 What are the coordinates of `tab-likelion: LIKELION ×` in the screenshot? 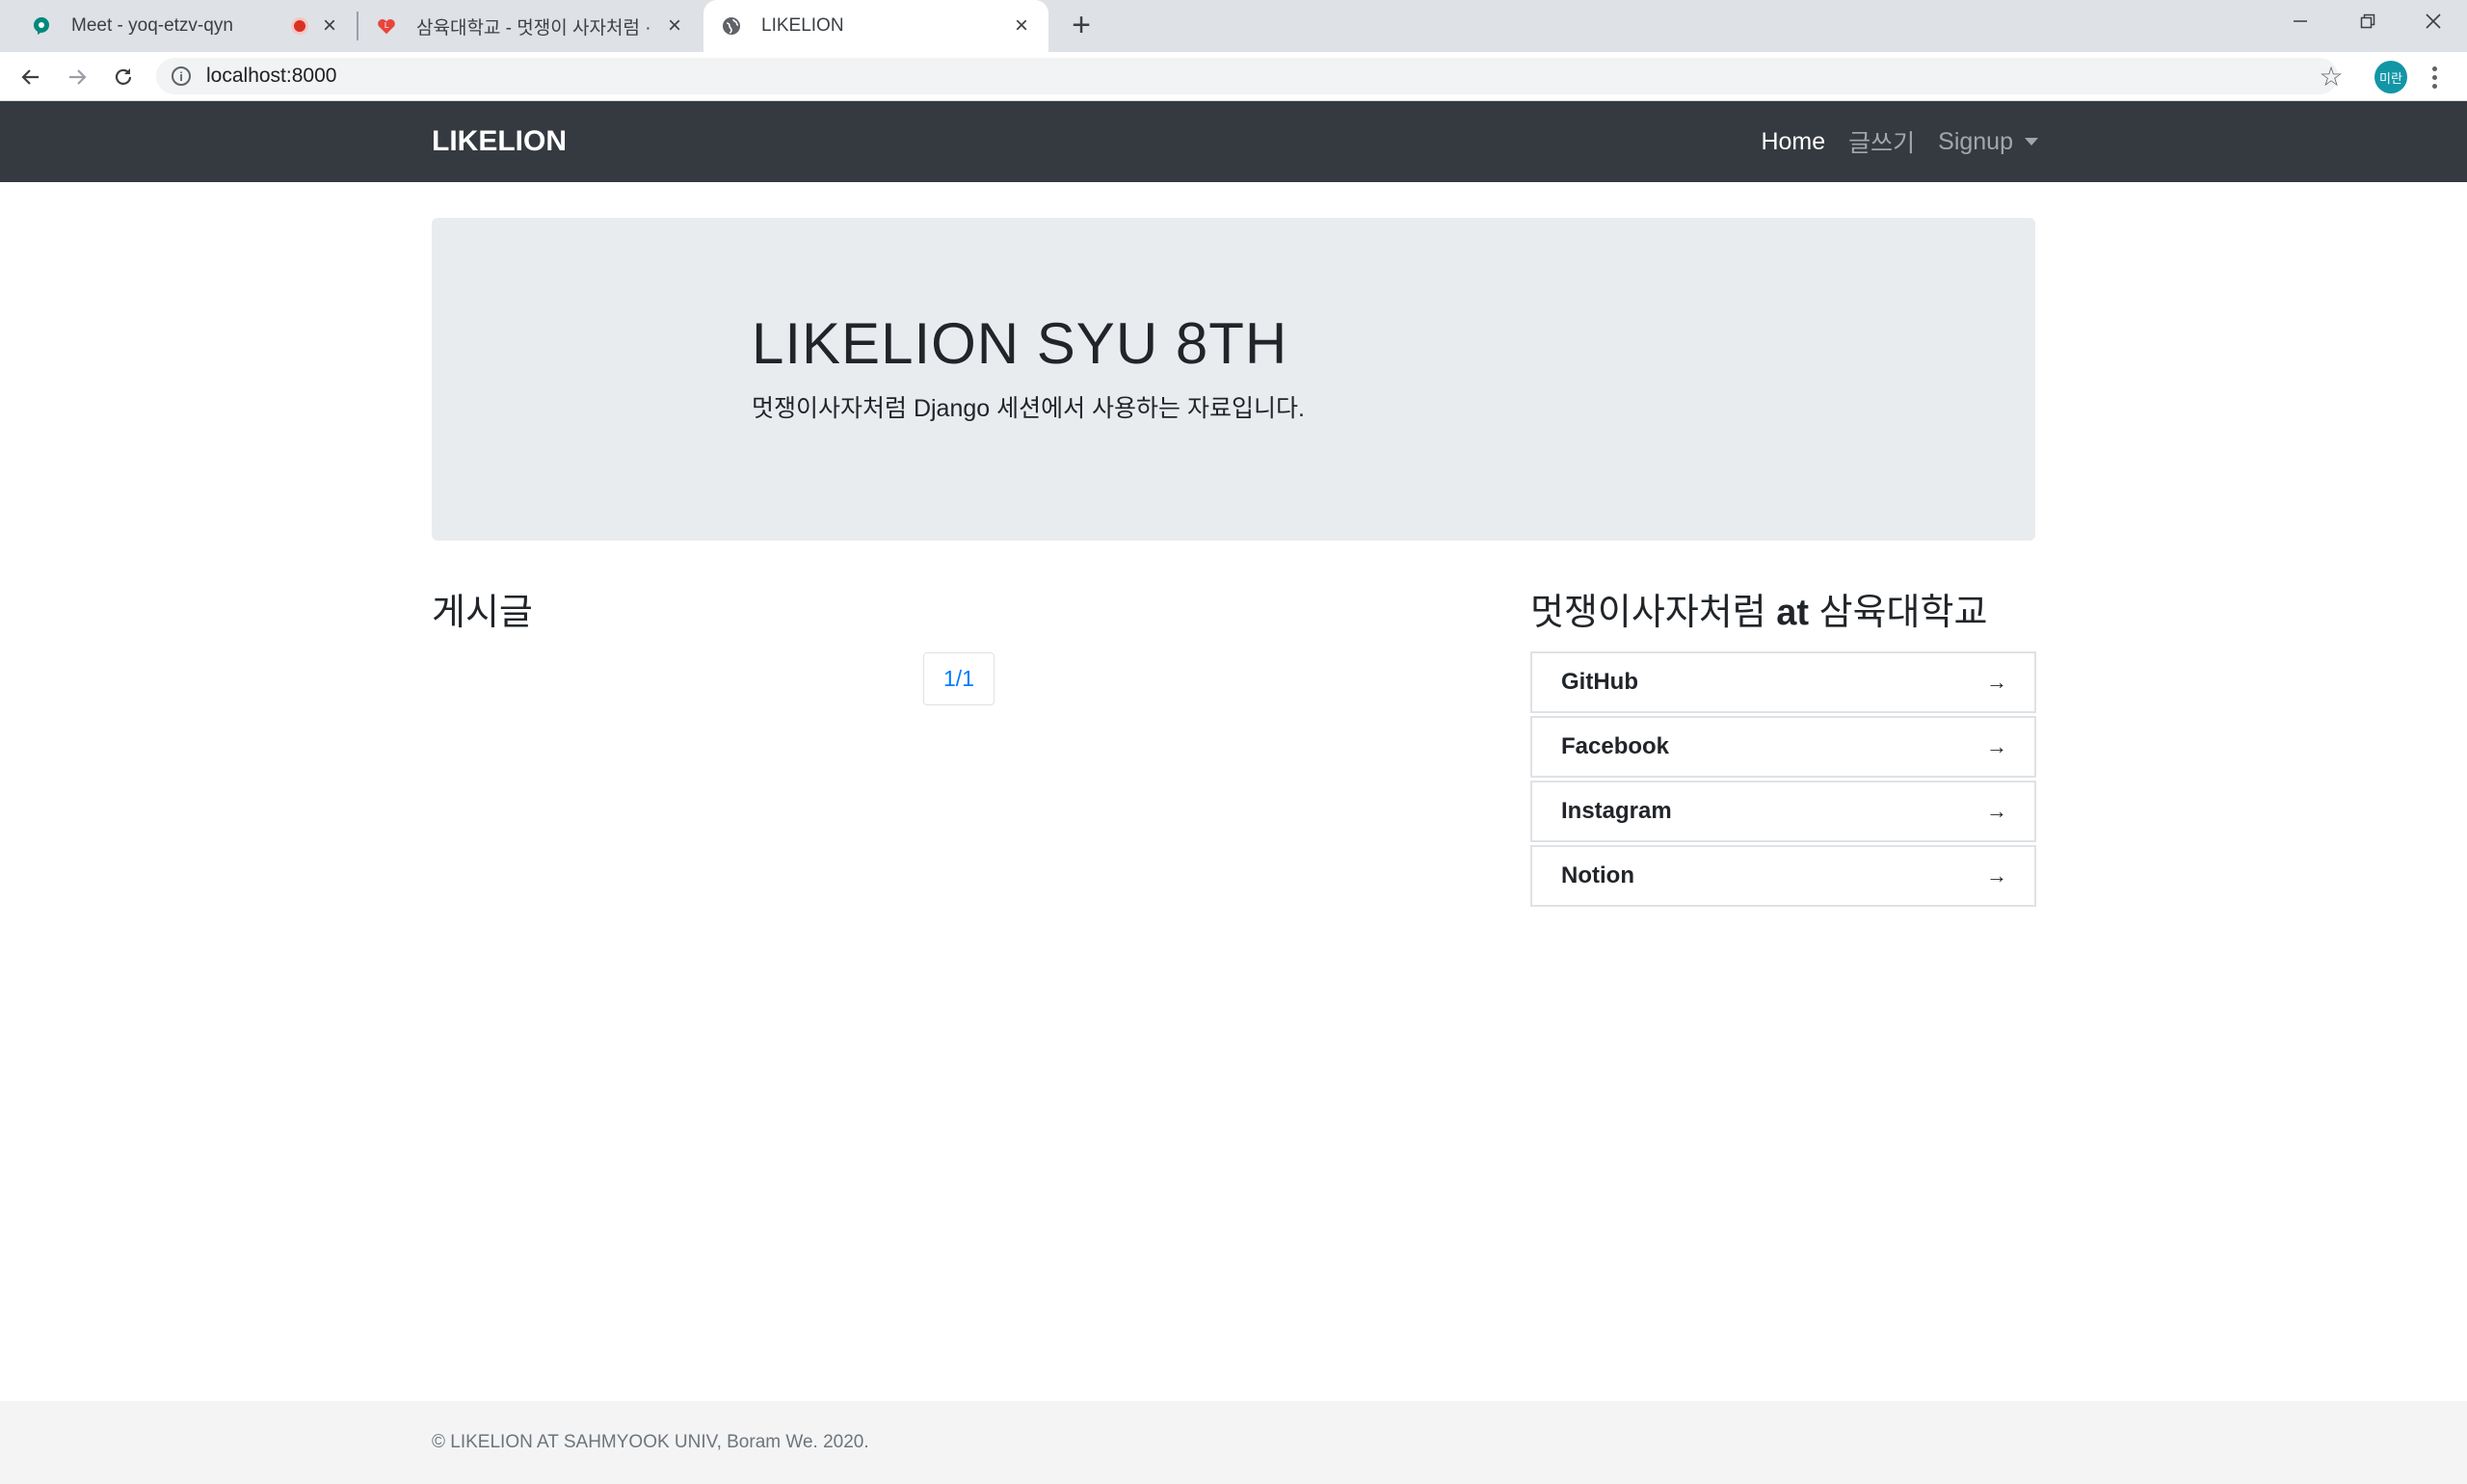 It's located at (875, 26).